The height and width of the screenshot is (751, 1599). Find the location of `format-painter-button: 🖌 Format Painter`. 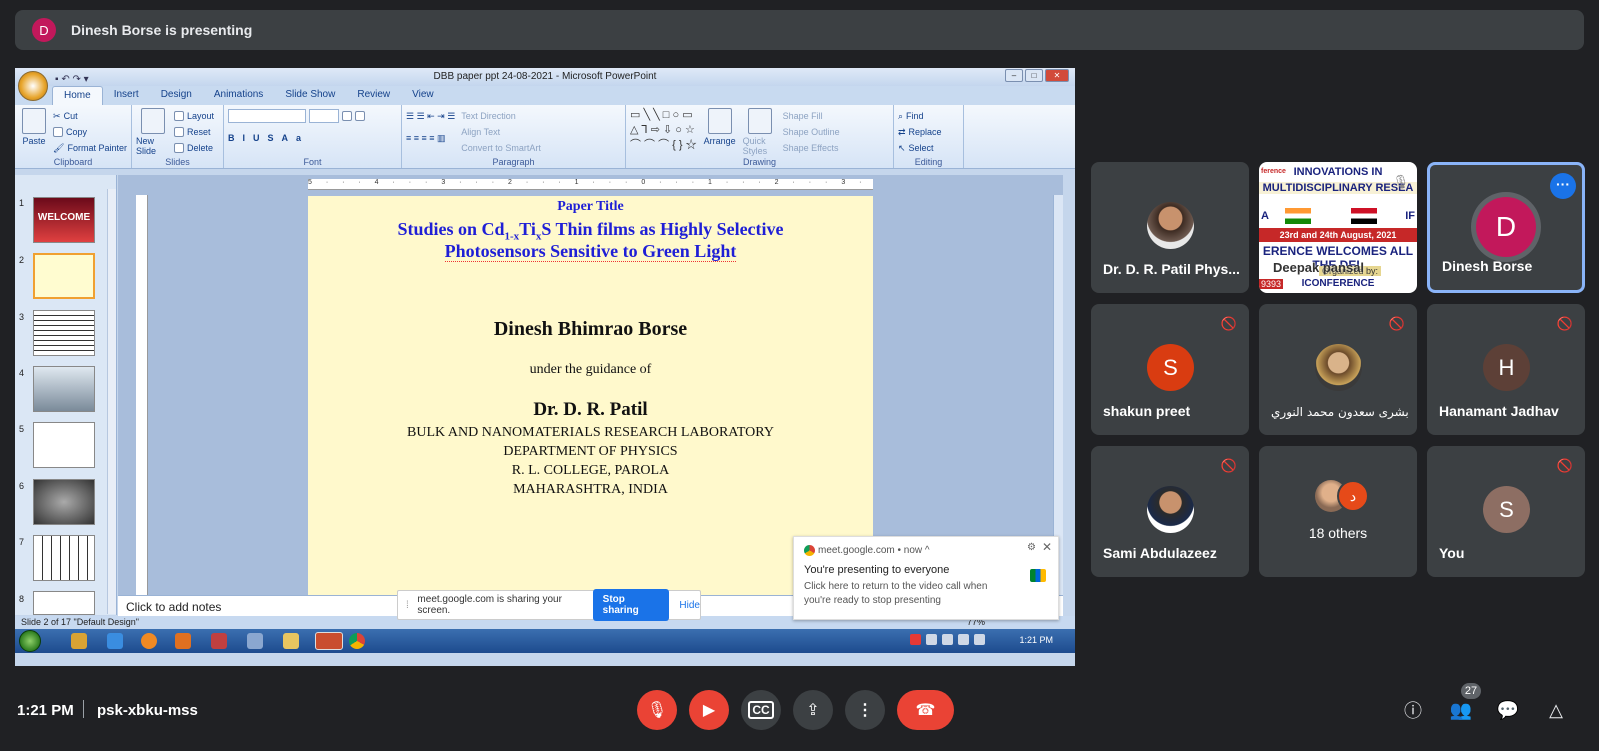

format-painter-button: 🖌 Format Painter is located at coordinates (90, 148).